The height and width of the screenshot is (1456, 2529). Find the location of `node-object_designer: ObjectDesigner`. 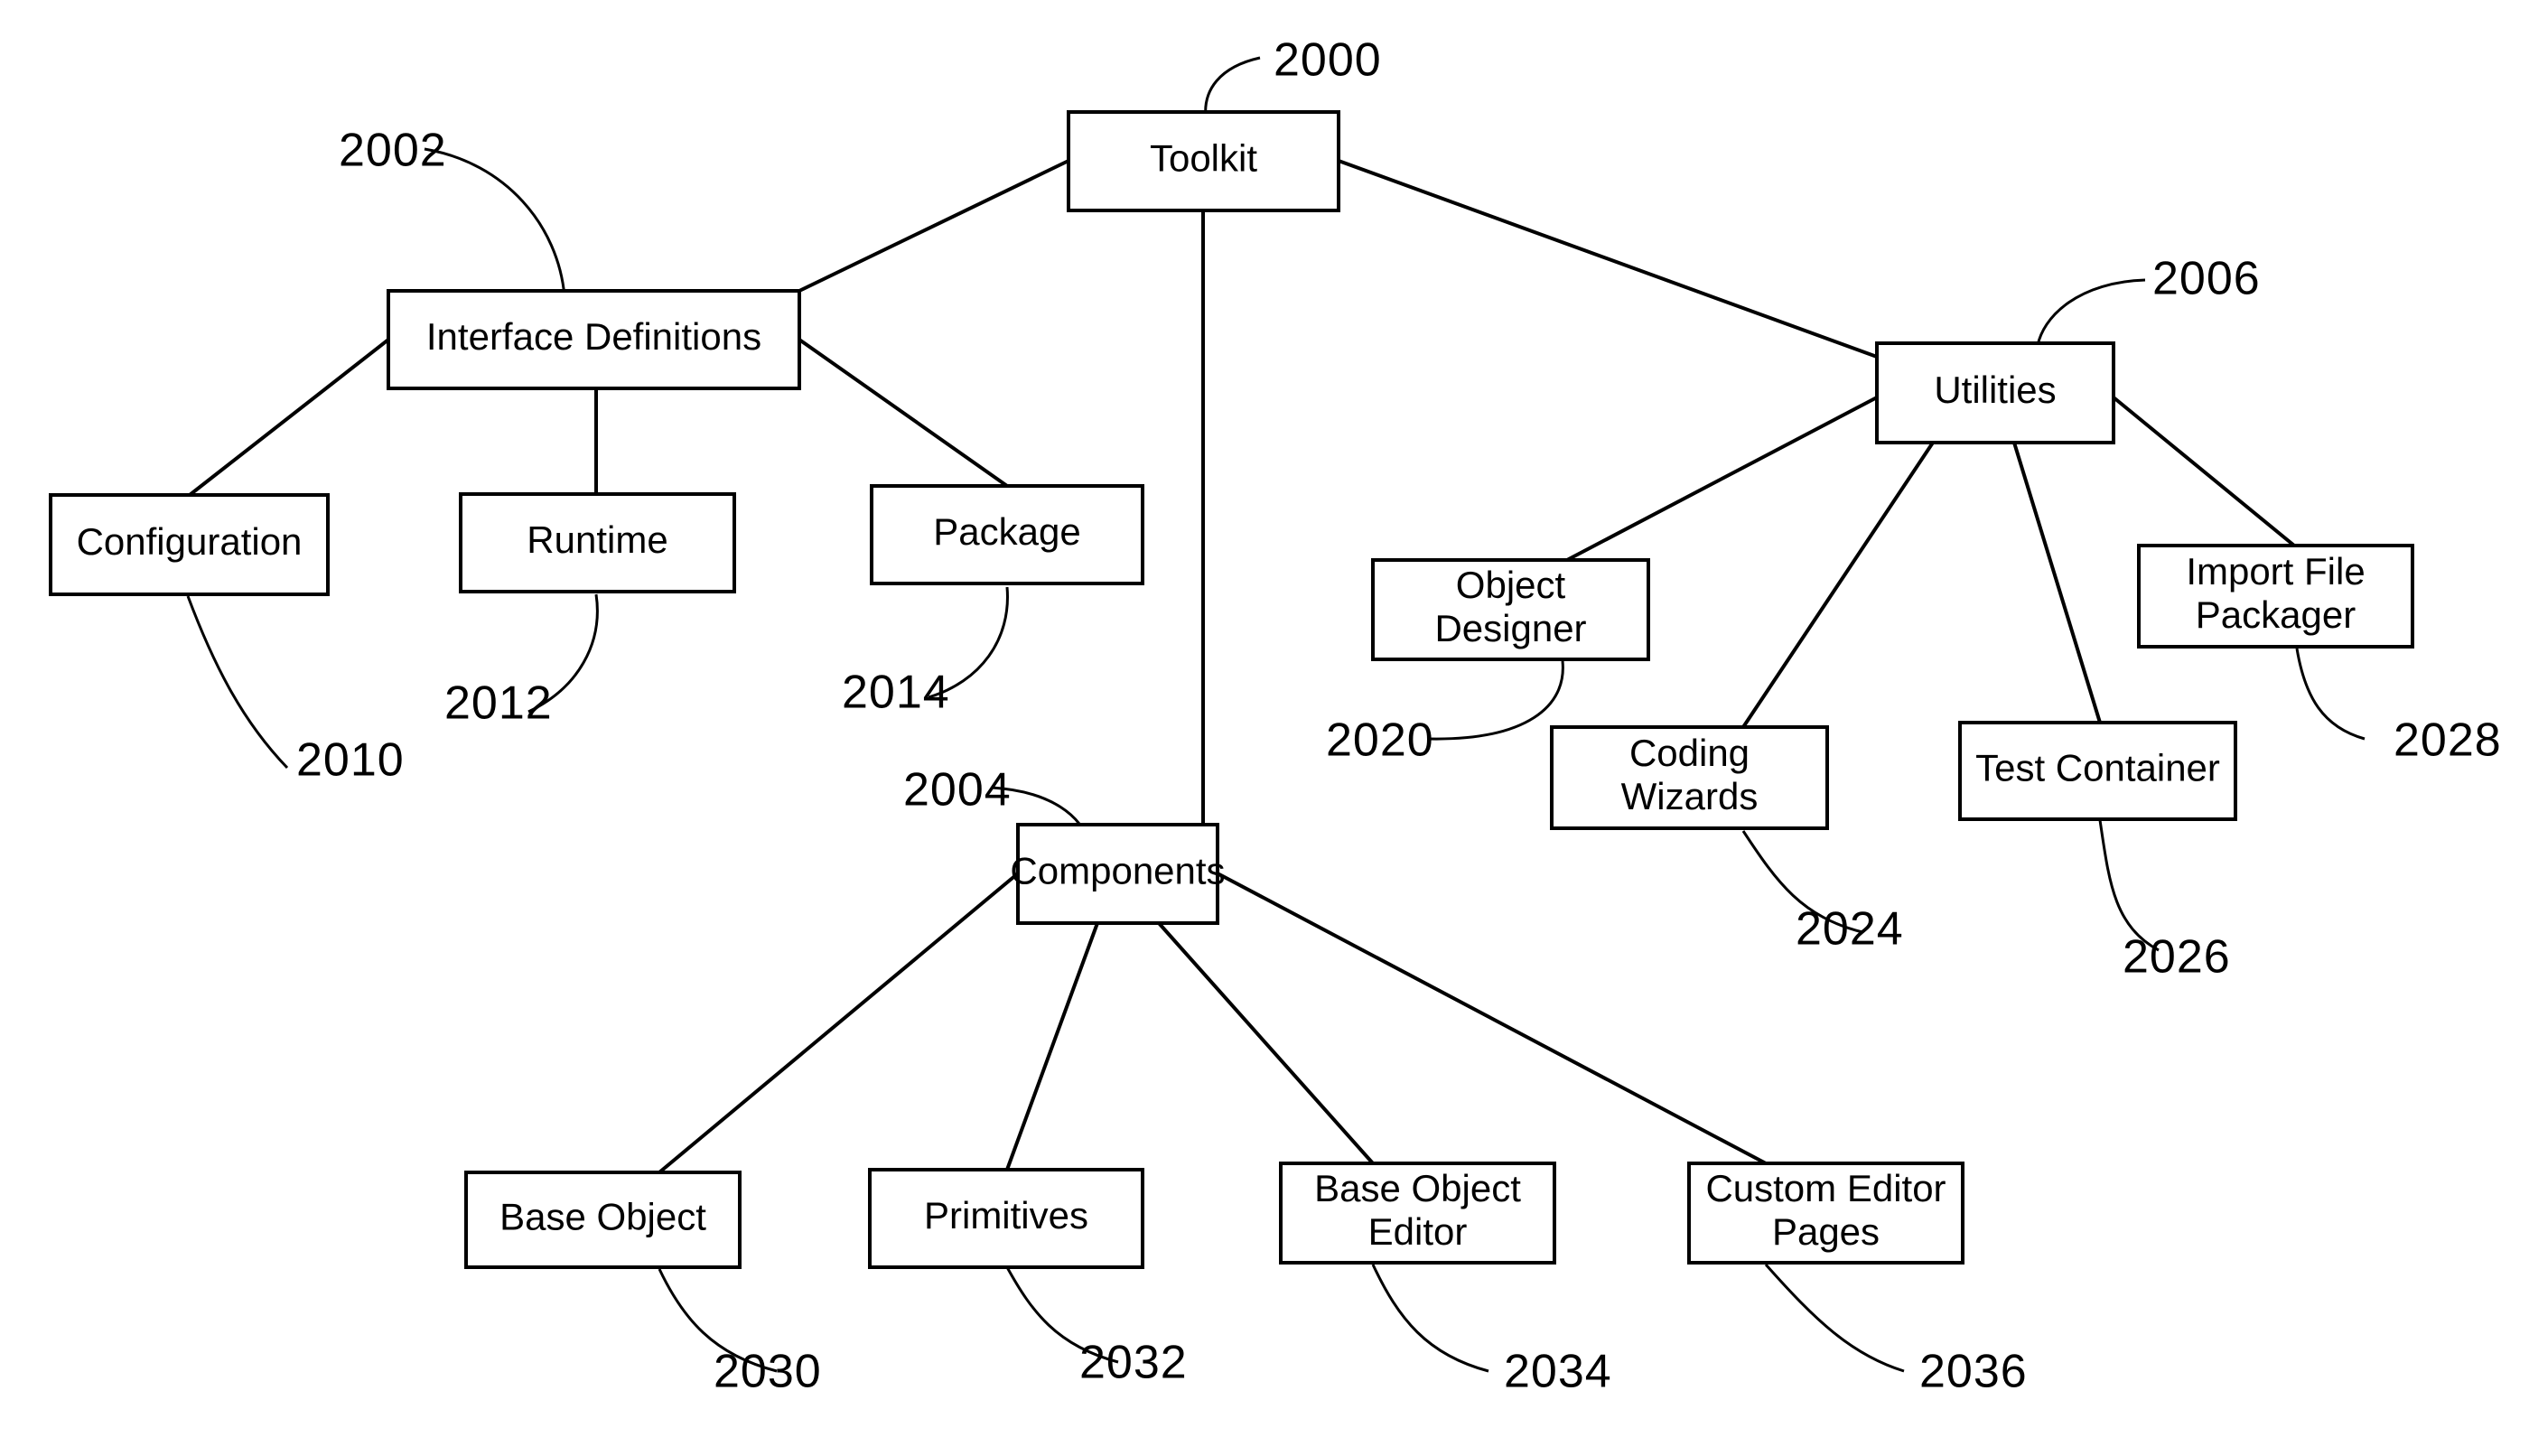

node-object_designer: ObjectDesigner is located at coordinates (1510, 609).